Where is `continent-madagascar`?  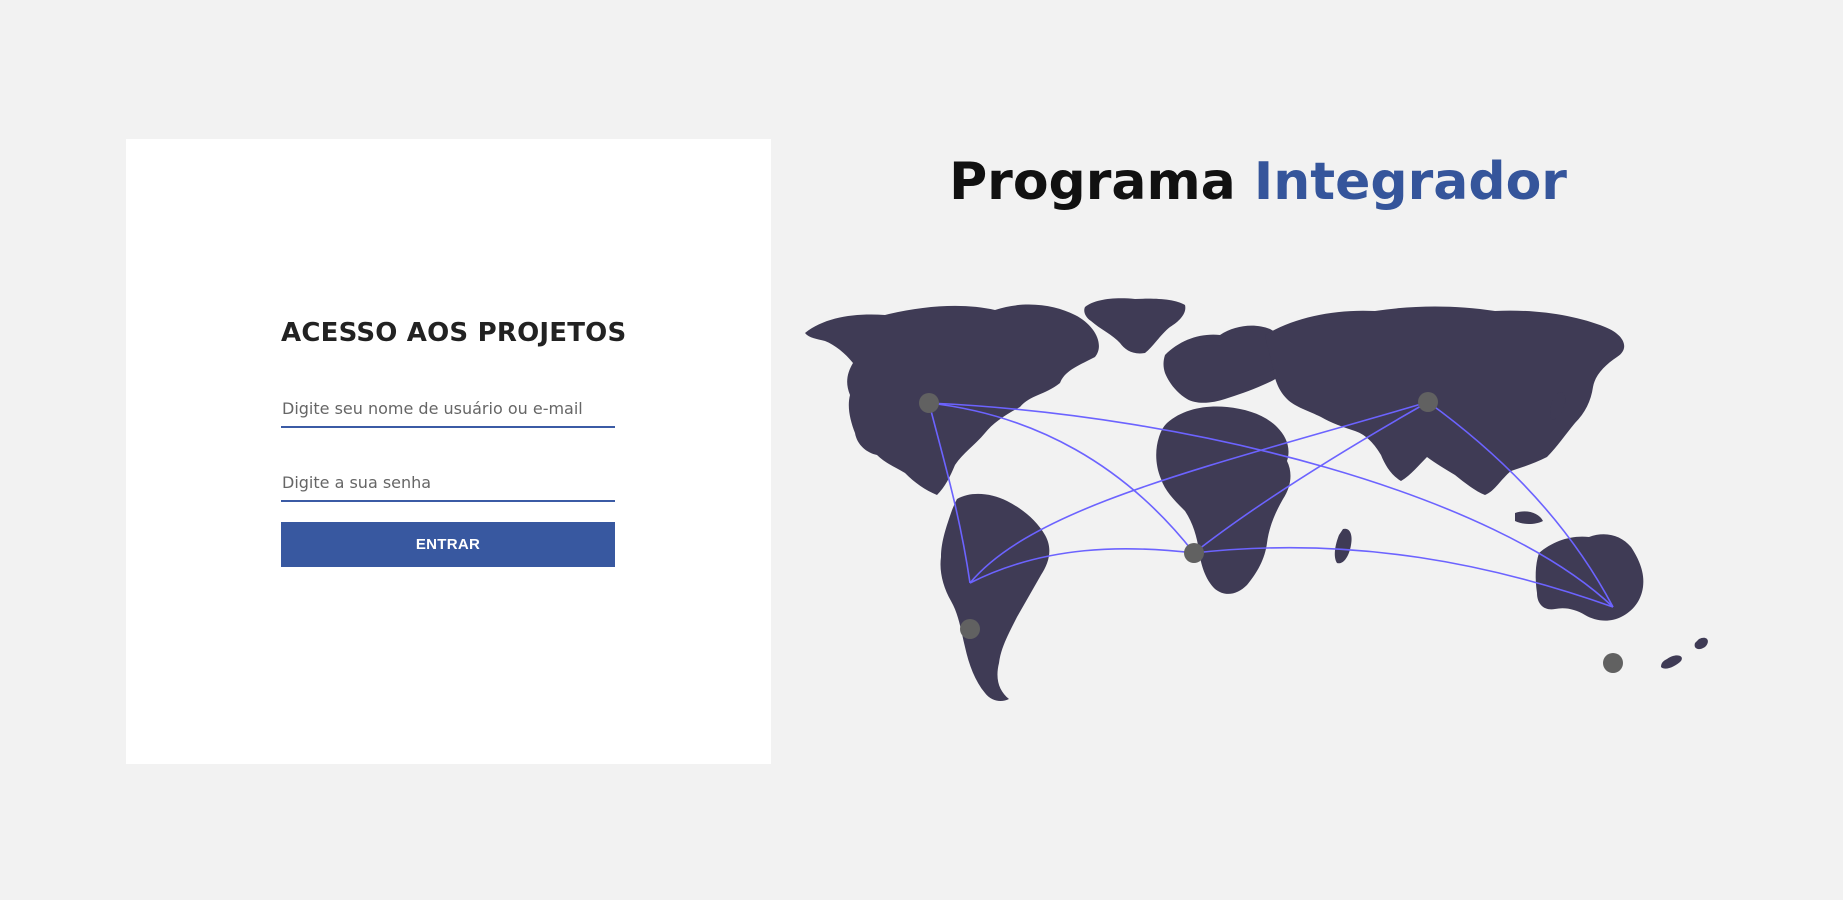
continent-madagascar is located at coordinates (1343, 546).